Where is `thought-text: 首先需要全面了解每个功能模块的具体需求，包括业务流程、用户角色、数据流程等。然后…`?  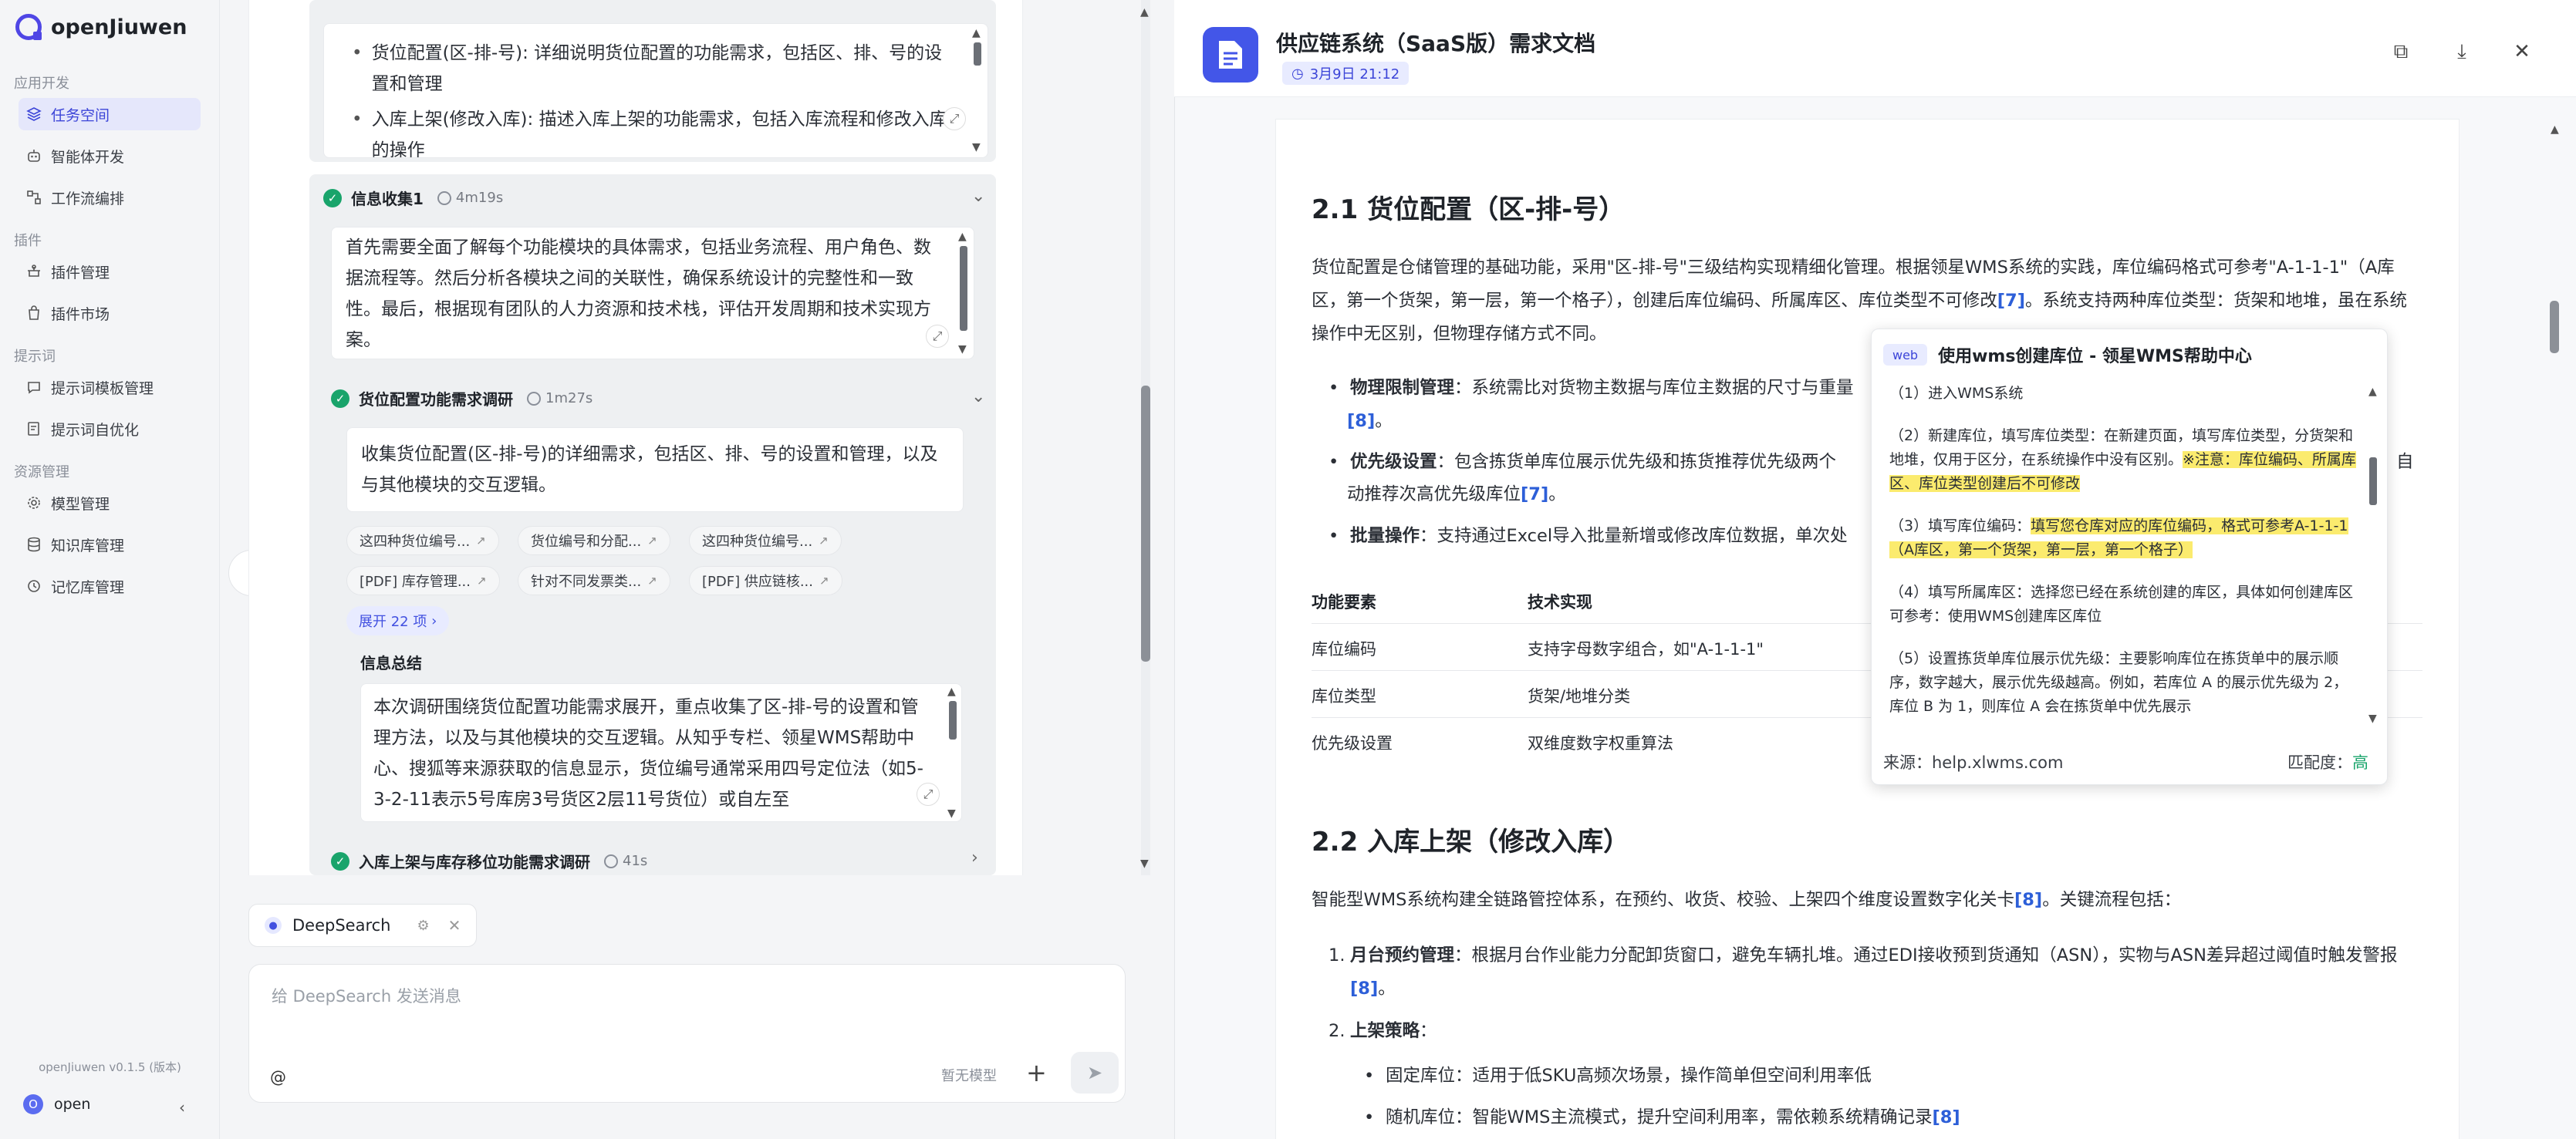 thought-text: 首先需要全面了解每个功能模块的具体需求，包括业务流程、用户角色、数据流程等。然后… is located at coordinates (638, 294).